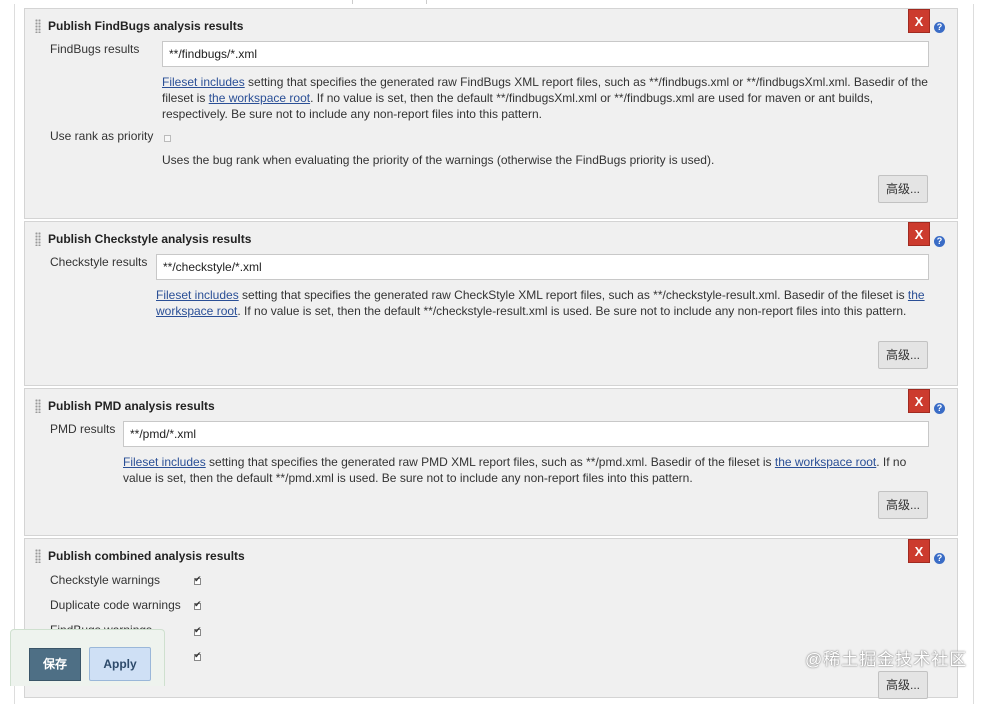 The height and width of the screenshot is (704, 986). Describe the element at coordinates (55, 664) in the screenshot. I see `save-button: 保存` at that location.